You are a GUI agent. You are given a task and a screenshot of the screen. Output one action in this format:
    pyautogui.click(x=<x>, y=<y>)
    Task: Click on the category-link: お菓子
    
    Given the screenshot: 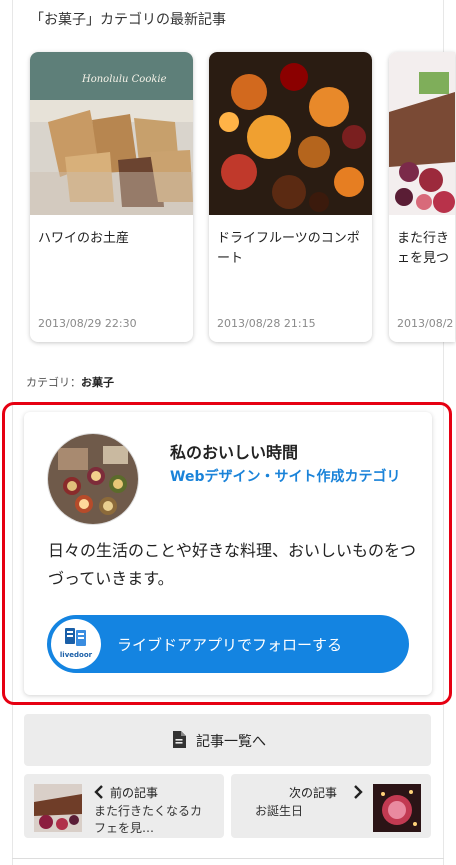 What is the action you would take?
    pyautogui.click(x=97, y=382)
    